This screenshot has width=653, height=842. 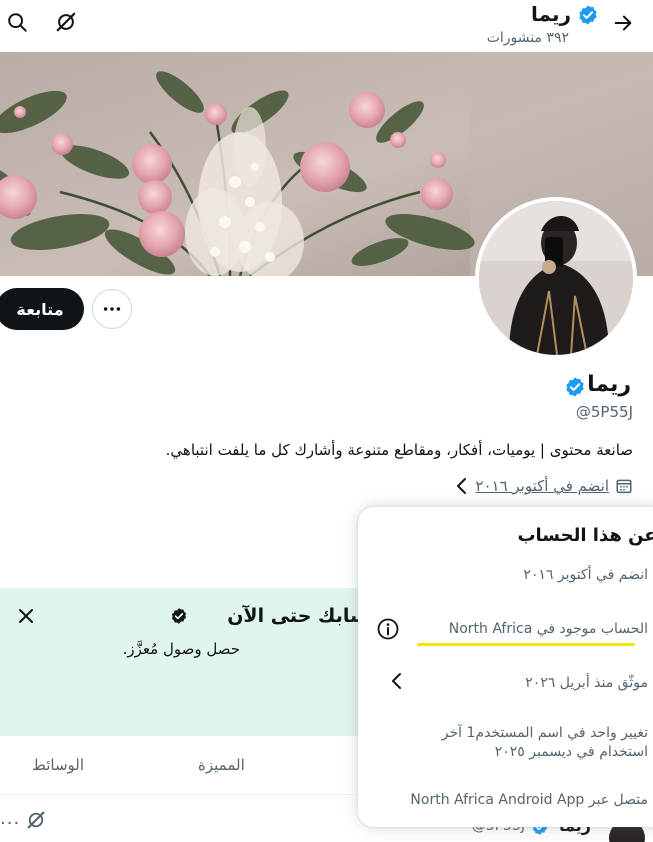 What do you see at coordinates (571, 752) in the screenshot?
I see `username-change-line-2: استخدام في ديسمبر ٢٠٢٥` at bounding box center [571, 752].